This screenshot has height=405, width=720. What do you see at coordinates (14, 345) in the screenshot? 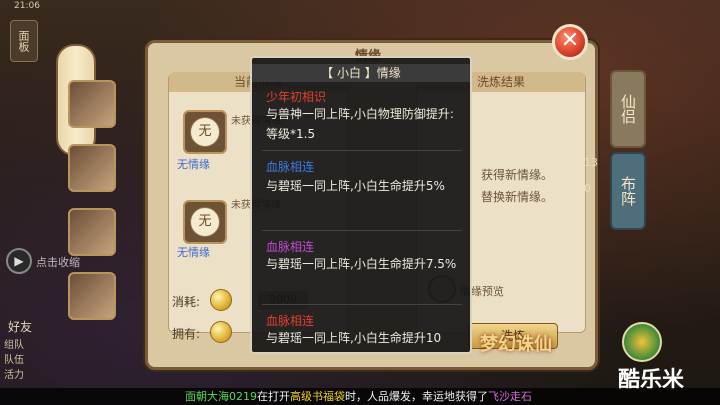
I see `team-label: 组队` at bounding box center [14, 345].